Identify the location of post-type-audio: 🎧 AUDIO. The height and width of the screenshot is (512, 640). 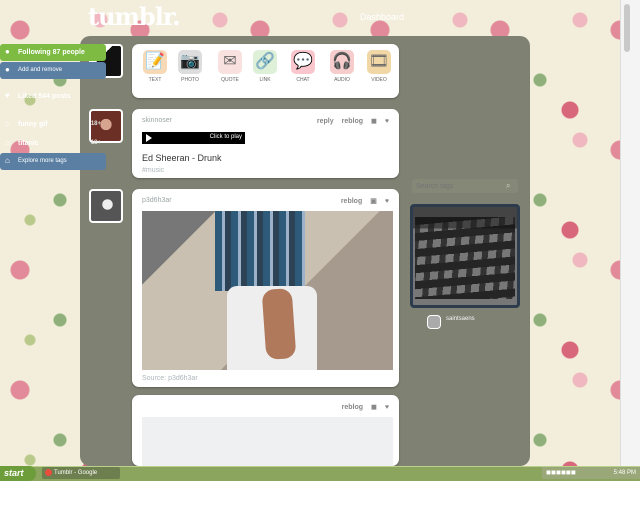
(342, 66).